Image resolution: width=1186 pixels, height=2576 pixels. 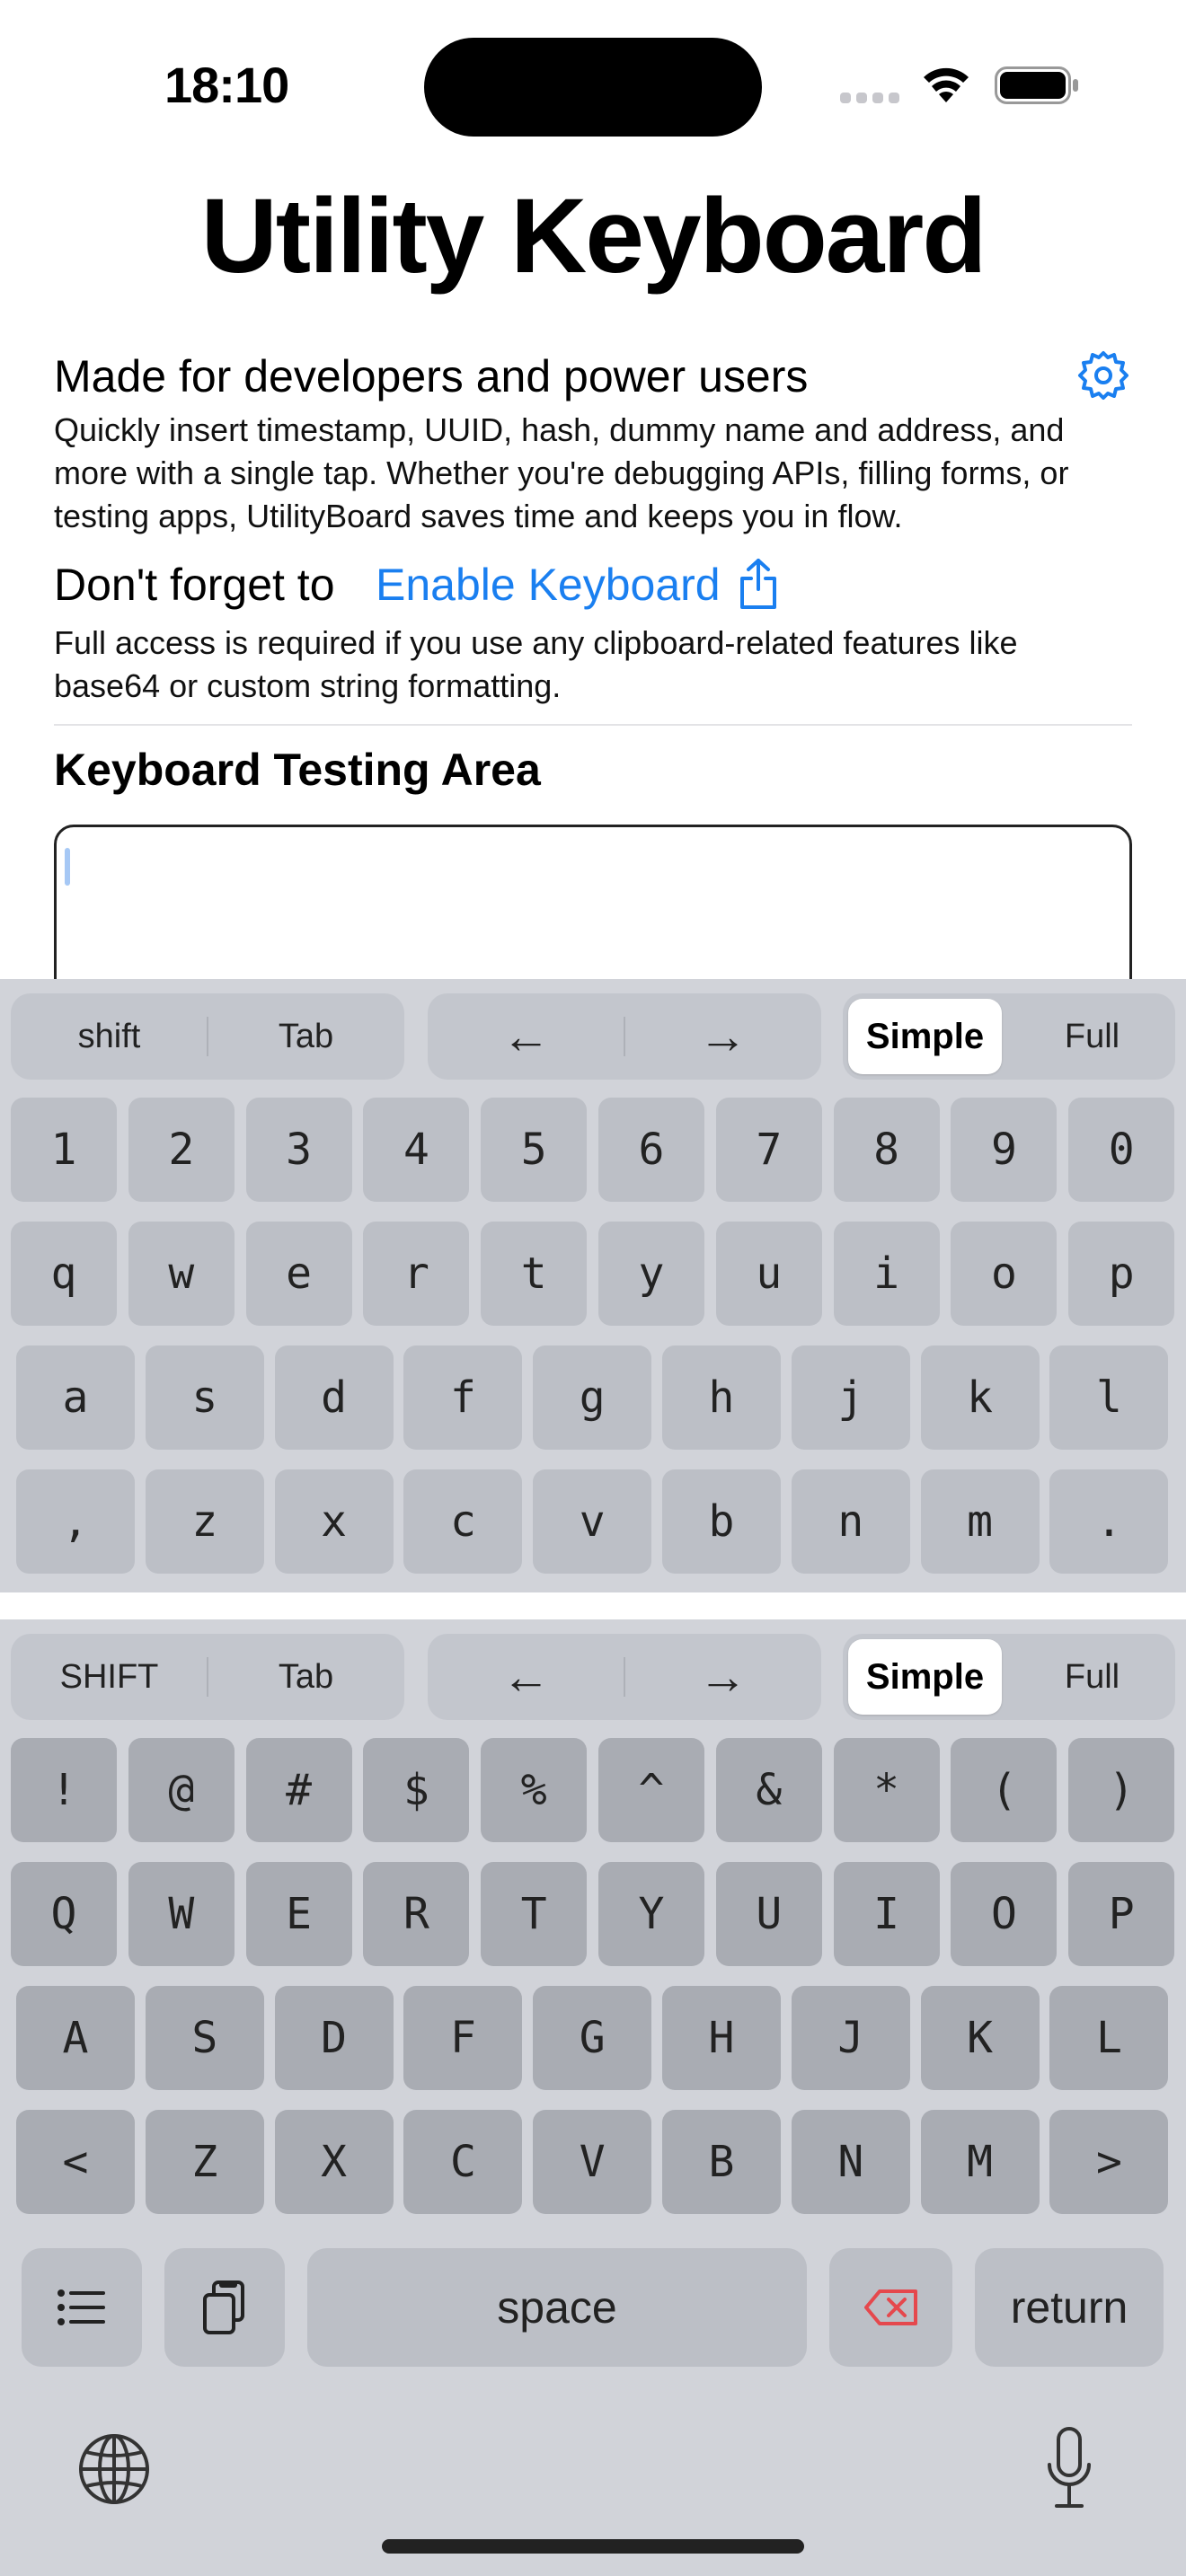 What do you see at coordinates (869, 98) in the screenshot?
I see `cellular-signal-icon` at bounding box center [869, 98].